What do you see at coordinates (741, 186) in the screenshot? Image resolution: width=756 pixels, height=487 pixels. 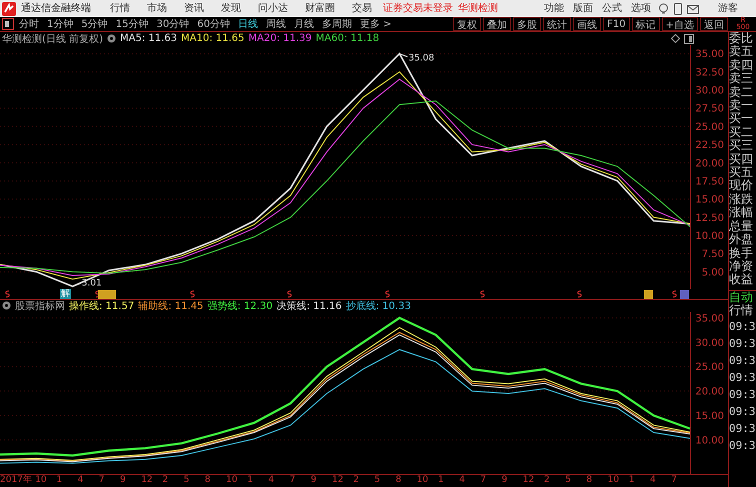 I see `quote-label: 现价` at bounding box center [741, 186].